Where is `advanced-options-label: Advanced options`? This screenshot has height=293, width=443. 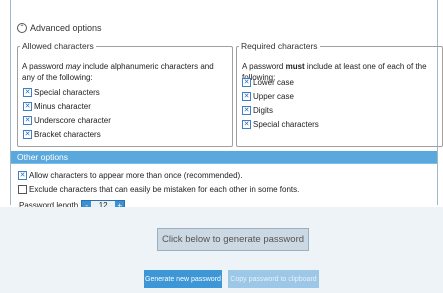 advanced-options-label: Advanced options is located at coordinates (66, 28).